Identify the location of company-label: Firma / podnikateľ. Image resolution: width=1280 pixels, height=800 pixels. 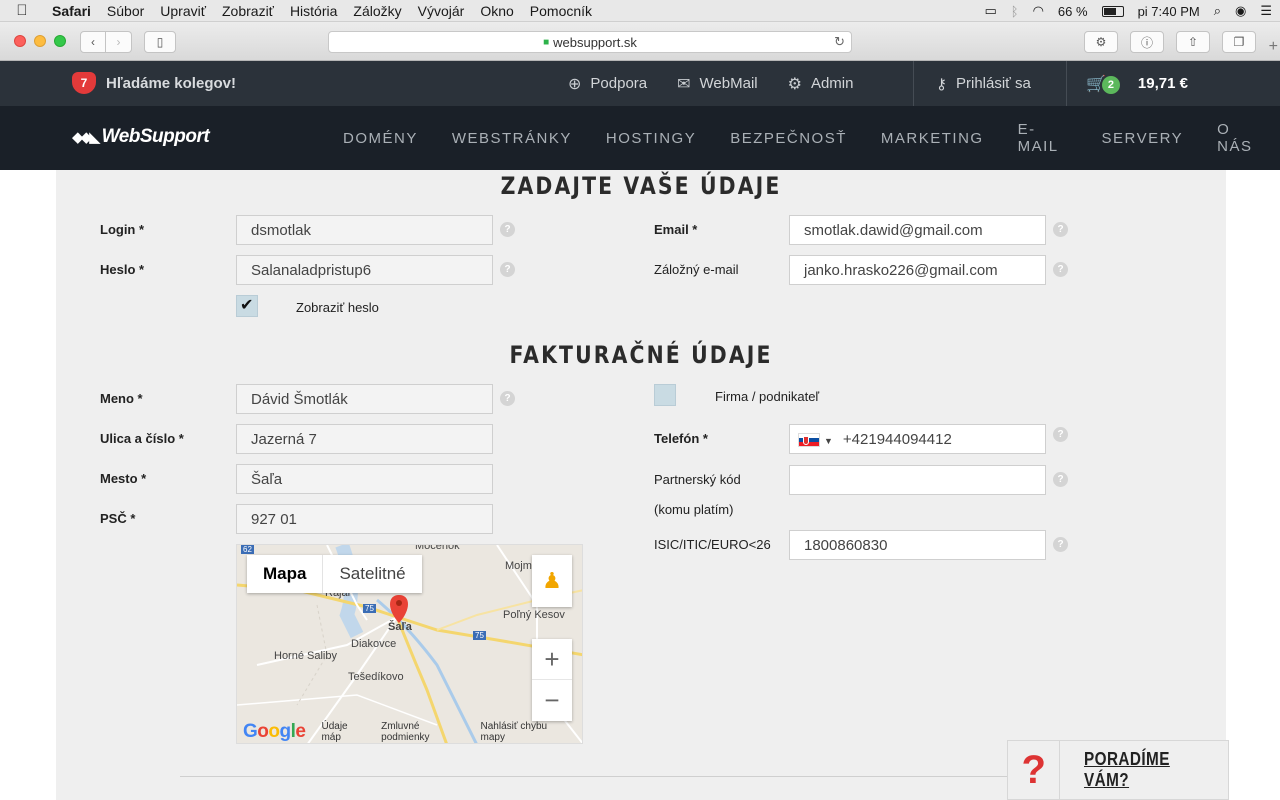
(767, 396).